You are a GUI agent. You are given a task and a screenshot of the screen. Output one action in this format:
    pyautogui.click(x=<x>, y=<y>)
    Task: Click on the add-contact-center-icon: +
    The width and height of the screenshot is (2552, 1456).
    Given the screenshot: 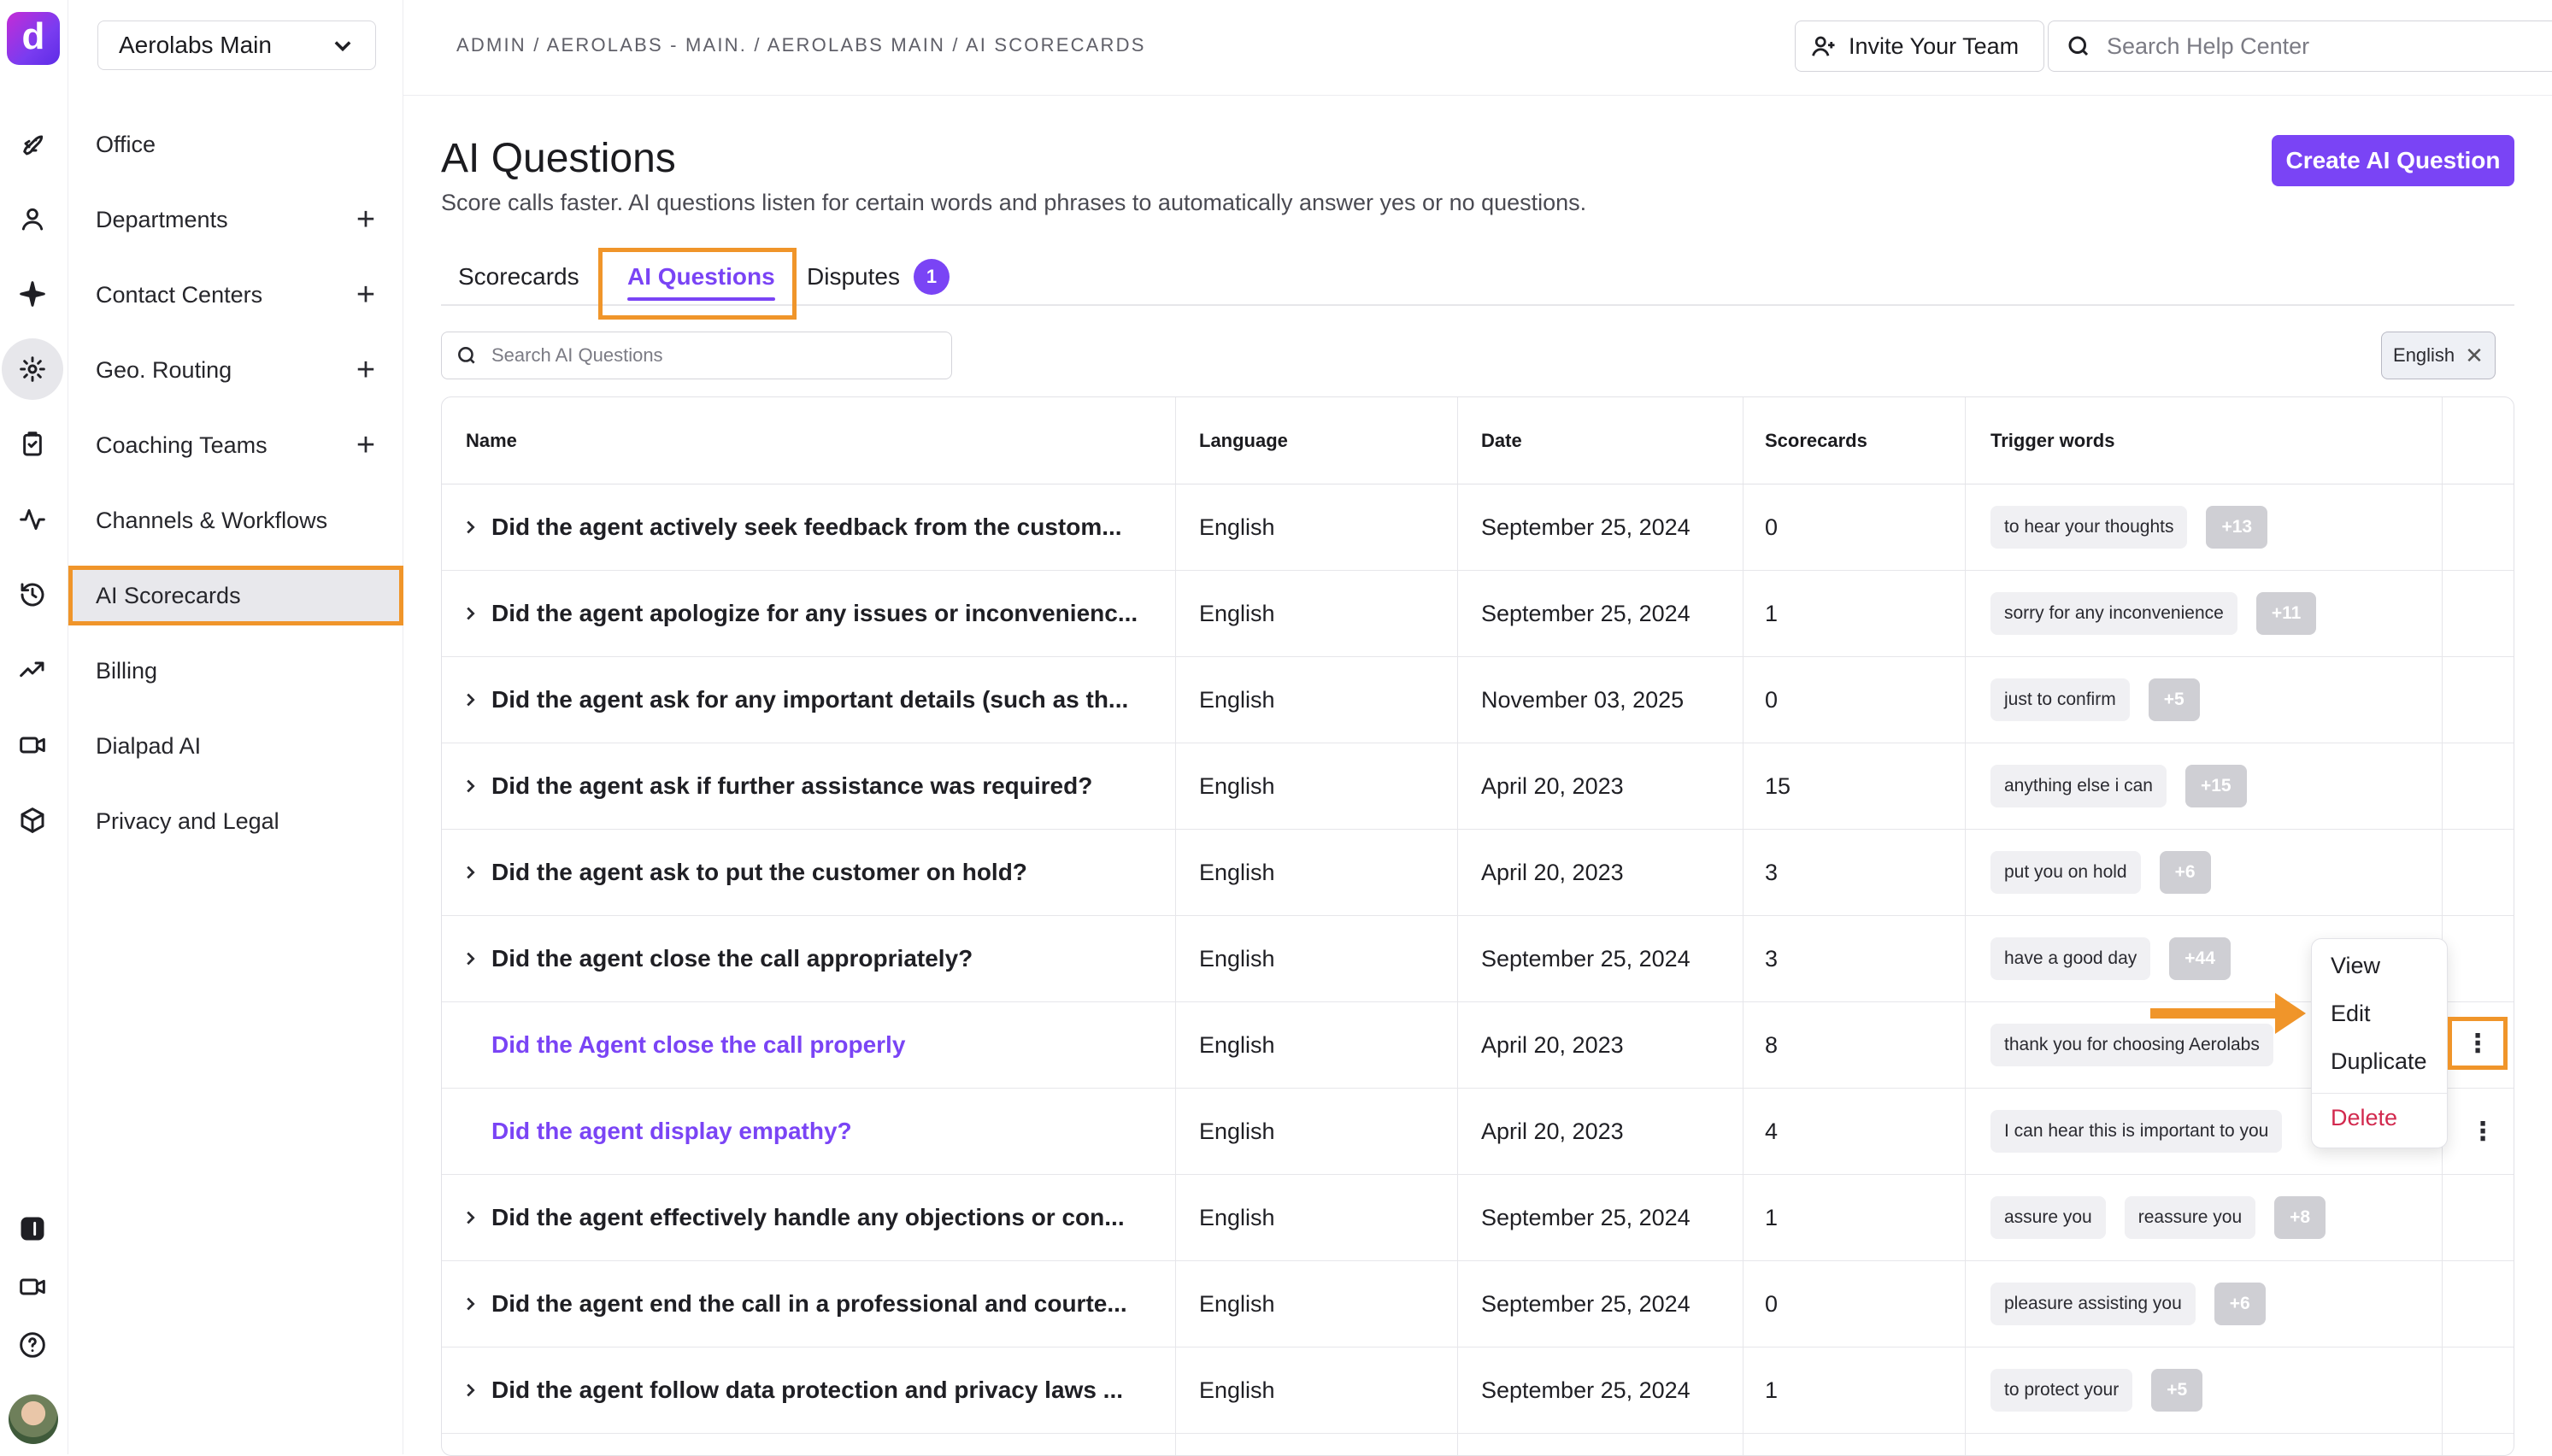 What is the action you would take?
    pyautogui.click(x=366, y=295)
    